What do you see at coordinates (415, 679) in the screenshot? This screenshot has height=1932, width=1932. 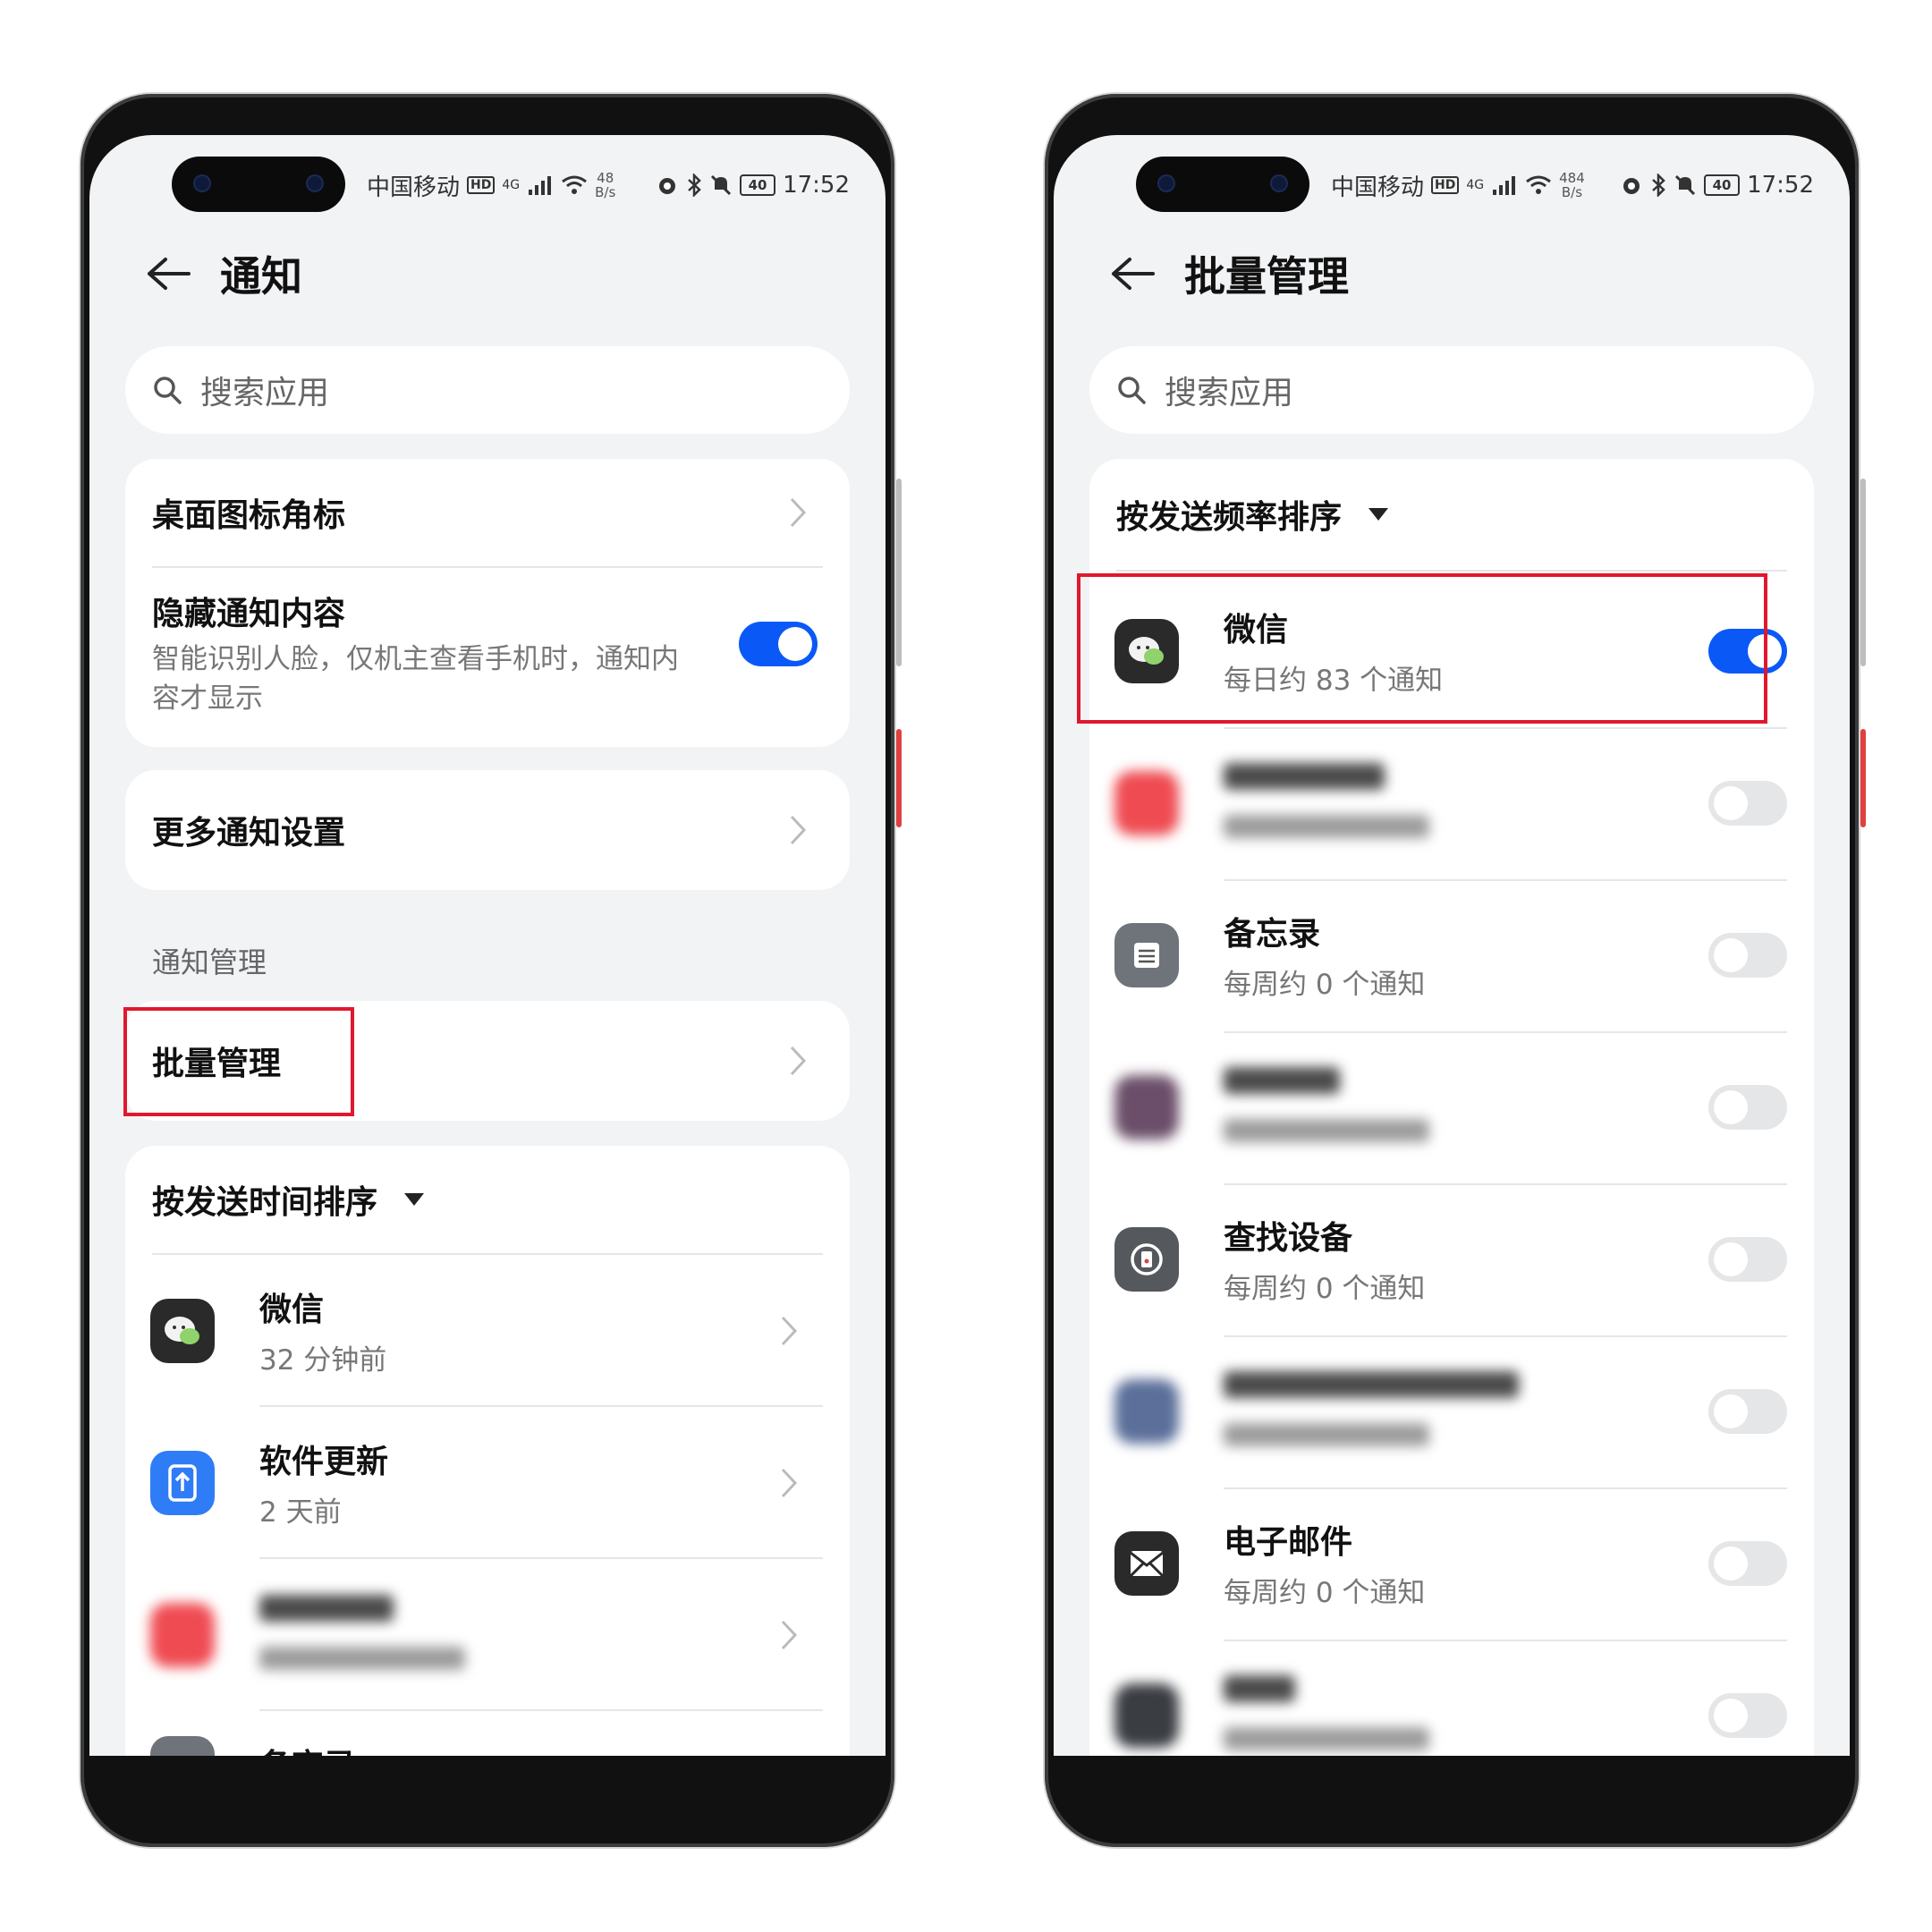 I see `hide-content-desc: 智能识别人脸，仅机主查看手机时，通知内容才显示` at bounding box center [415, 679].